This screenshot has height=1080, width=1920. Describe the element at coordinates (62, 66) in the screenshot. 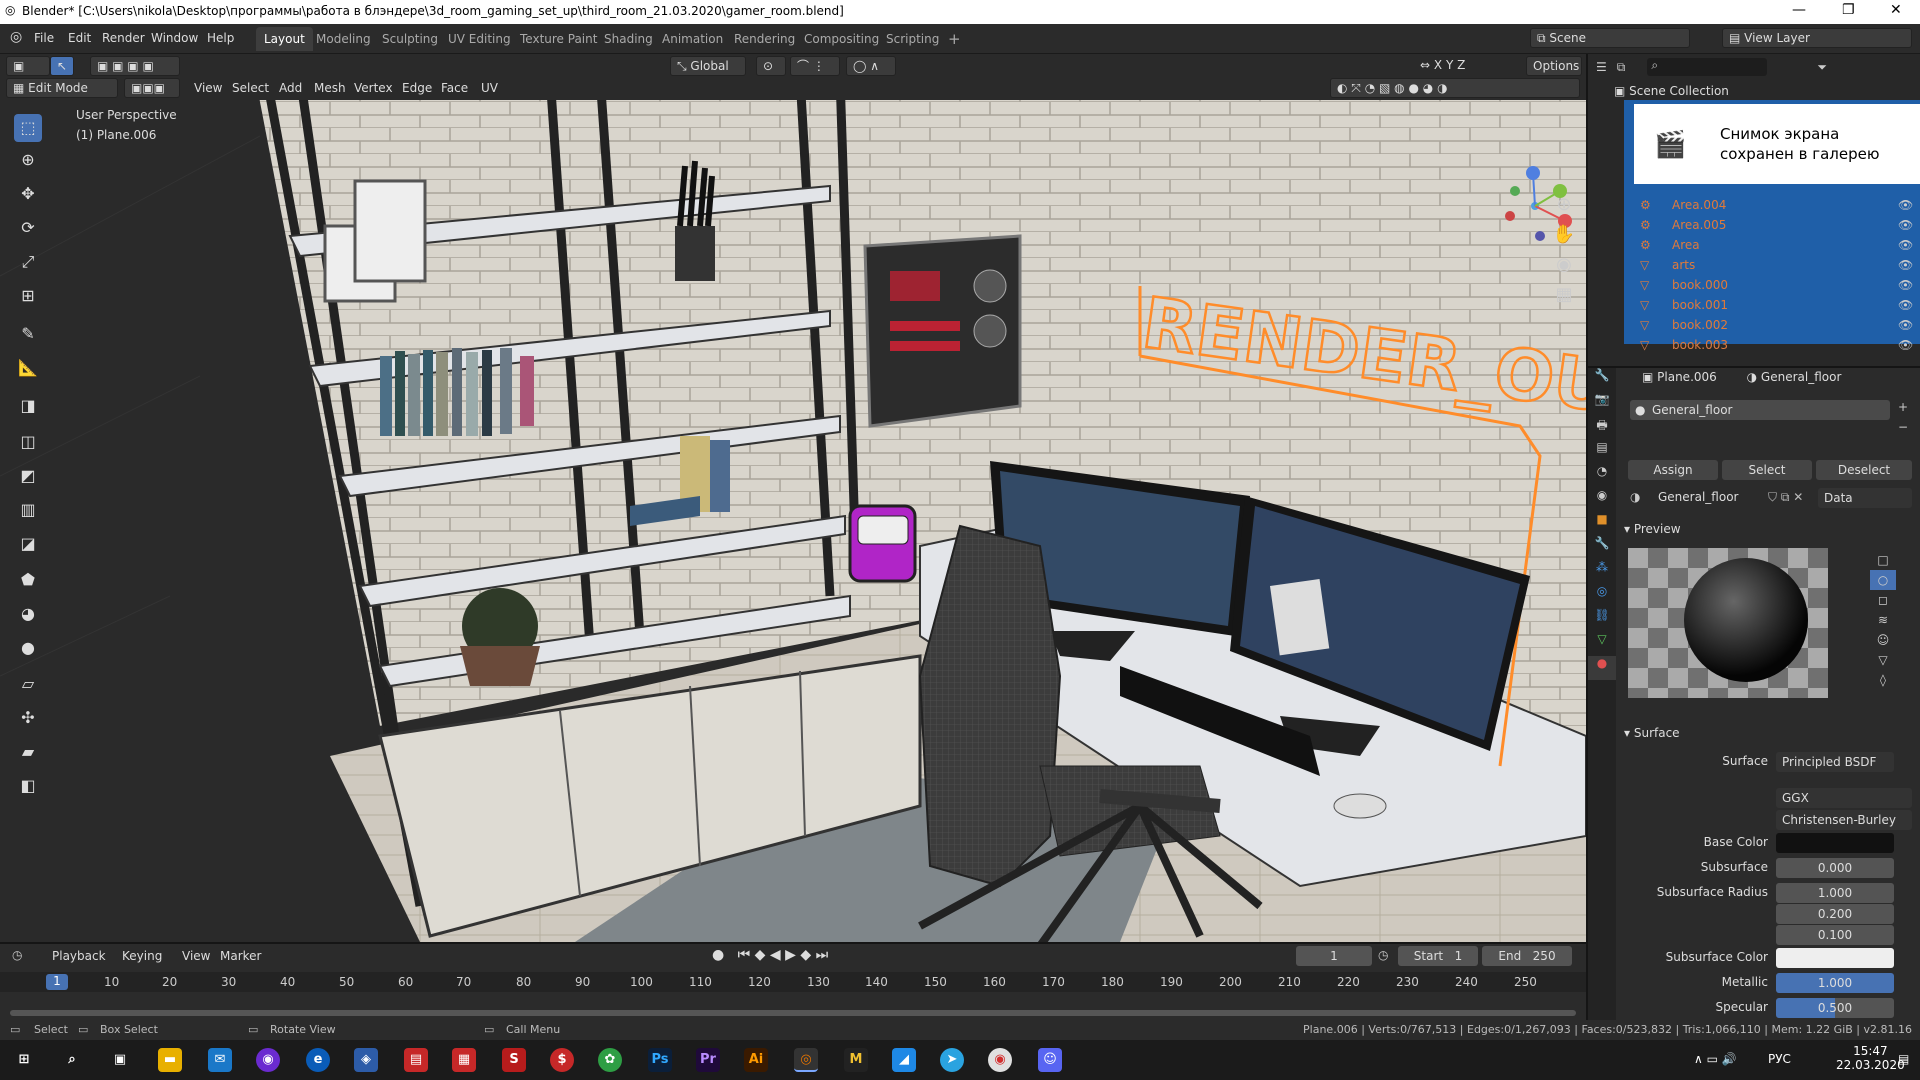

I see `select-tweak-icon: ↖` at that location.